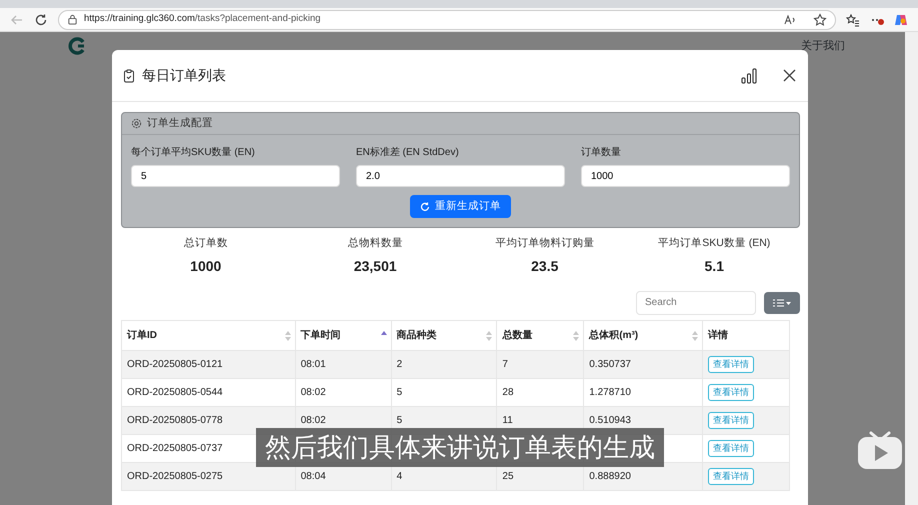  Describe the element at coordinates (205, 243) in the screenshot. I see `stat-label: 总订单数` at that location.